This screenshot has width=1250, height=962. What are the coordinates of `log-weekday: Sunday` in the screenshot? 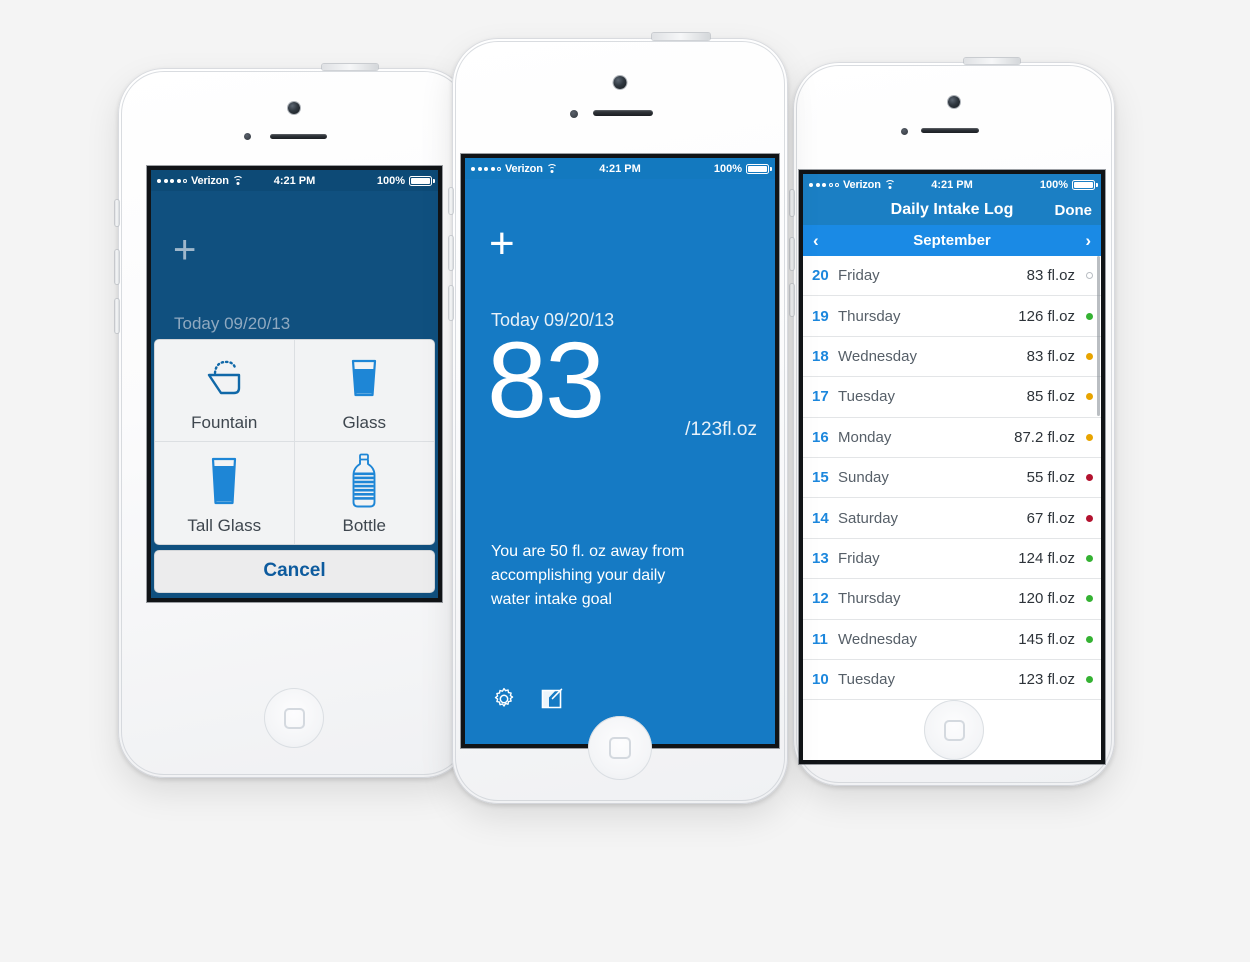 It's located at (863, 478).